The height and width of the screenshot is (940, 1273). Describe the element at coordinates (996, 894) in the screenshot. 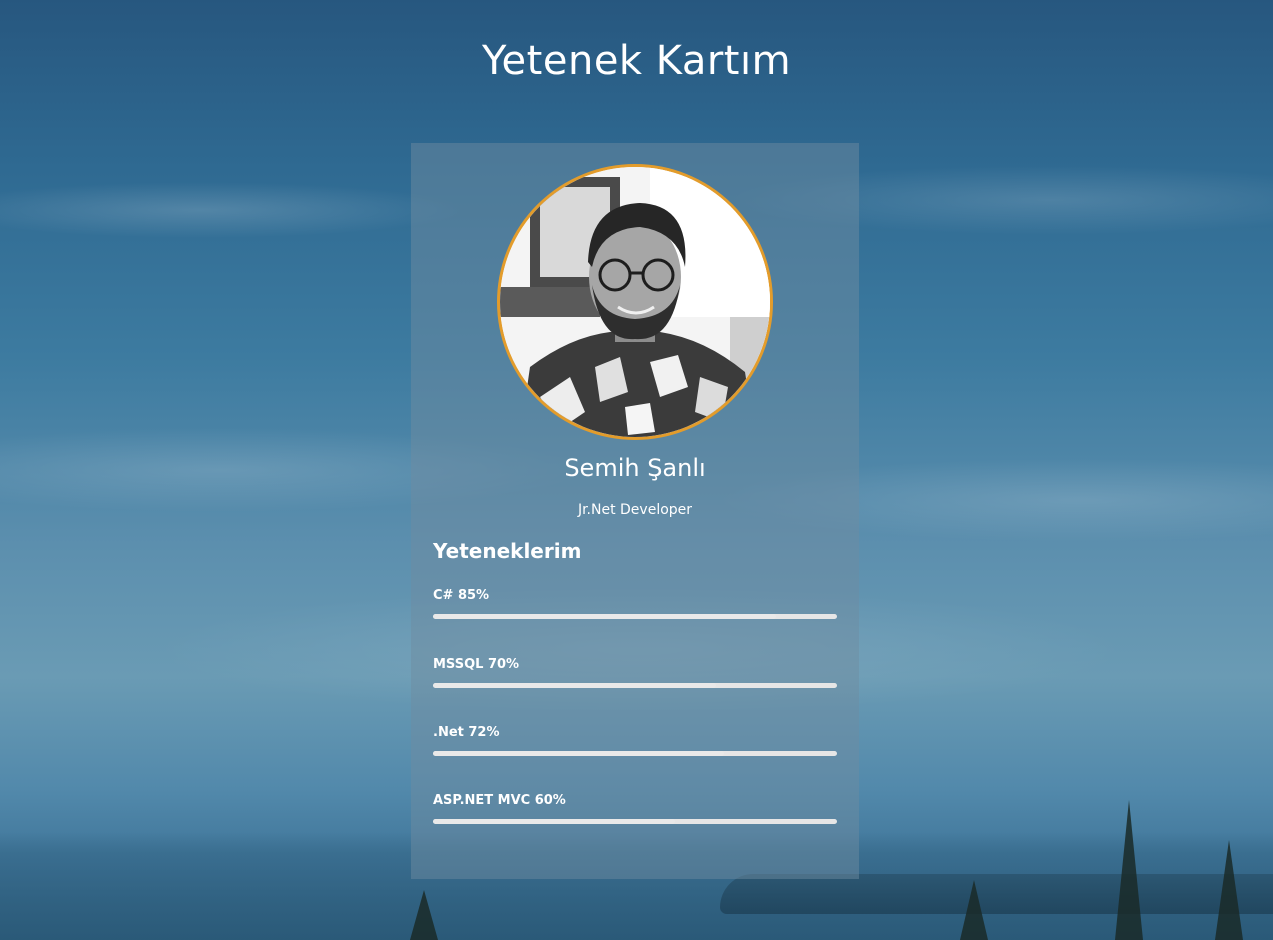

I see `background-land` at that location.